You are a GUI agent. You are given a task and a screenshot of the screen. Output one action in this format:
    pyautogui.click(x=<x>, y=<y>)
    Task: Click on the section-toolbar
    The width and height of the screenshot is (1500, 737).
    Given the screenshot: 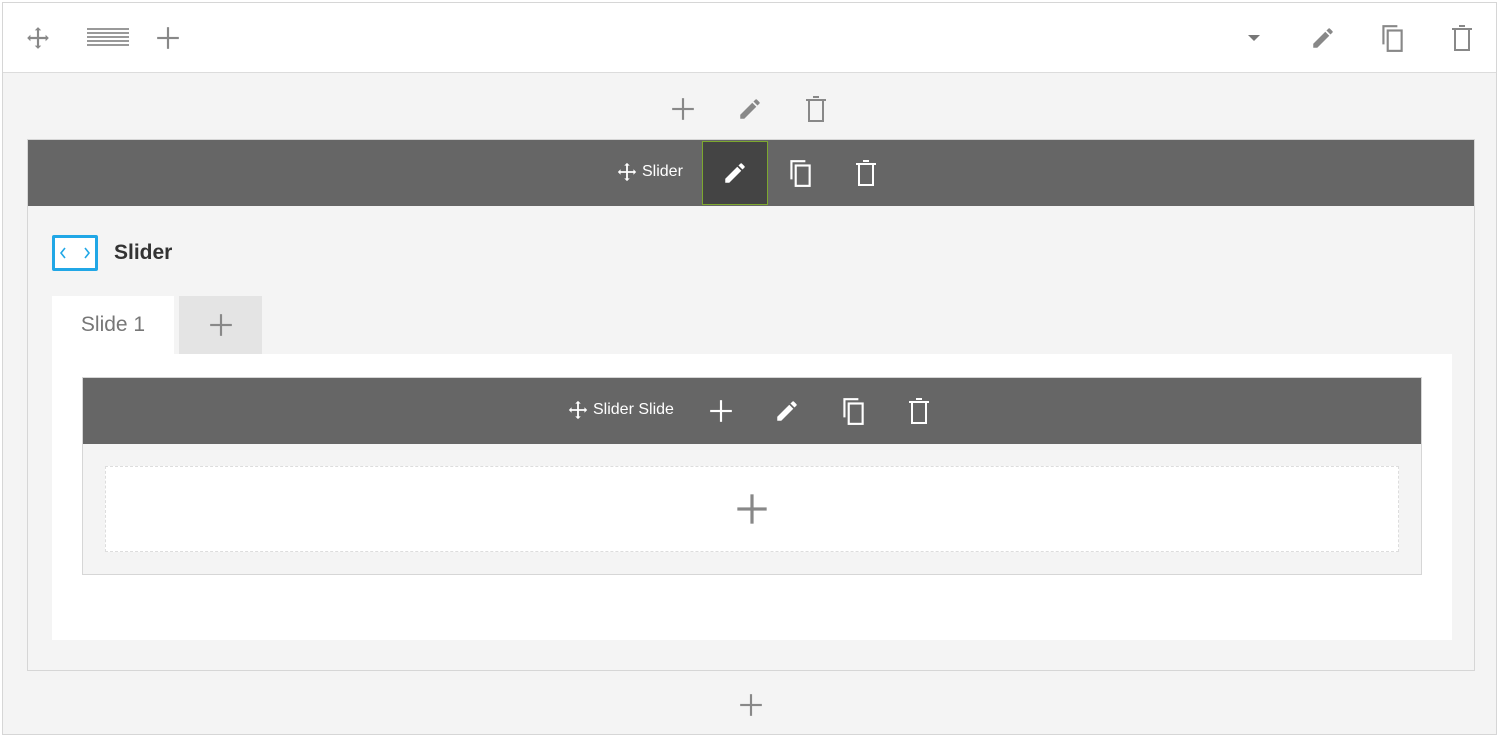 What is the action you would take?
    pyautogui.click(x=749, y=38)
    